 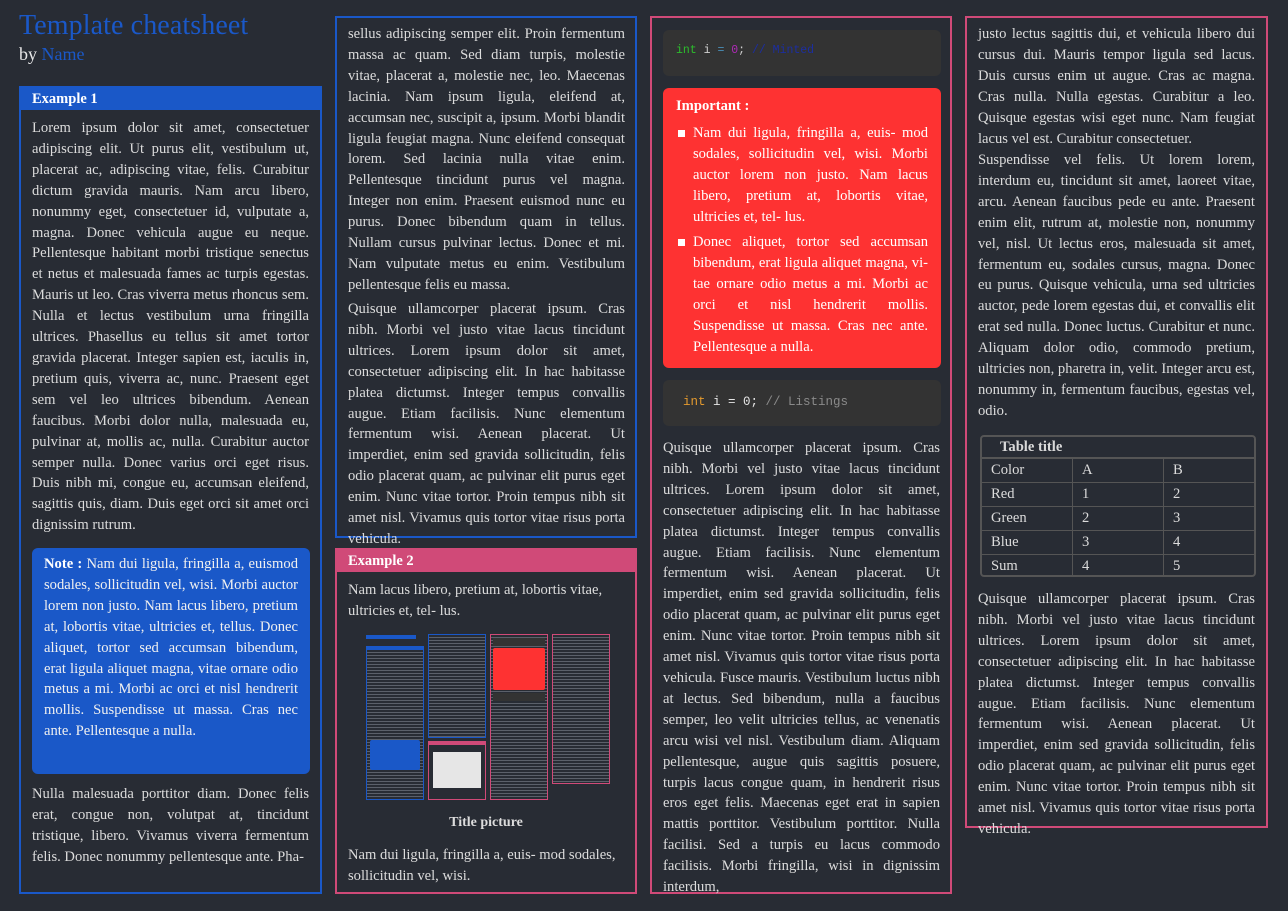 What do you see at coordinates (780, 50) in the screenshot?
I see `code-comment: // Minted` at bounding box center [780, 50].